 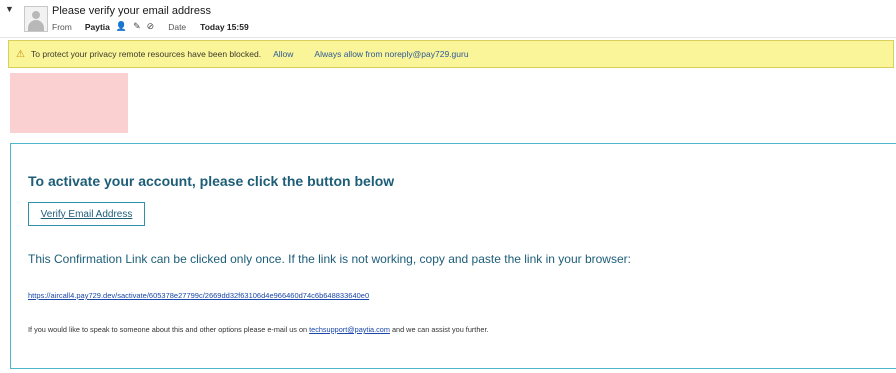 I want to click on sender-name: Paytia, so click(x=97, y=27).